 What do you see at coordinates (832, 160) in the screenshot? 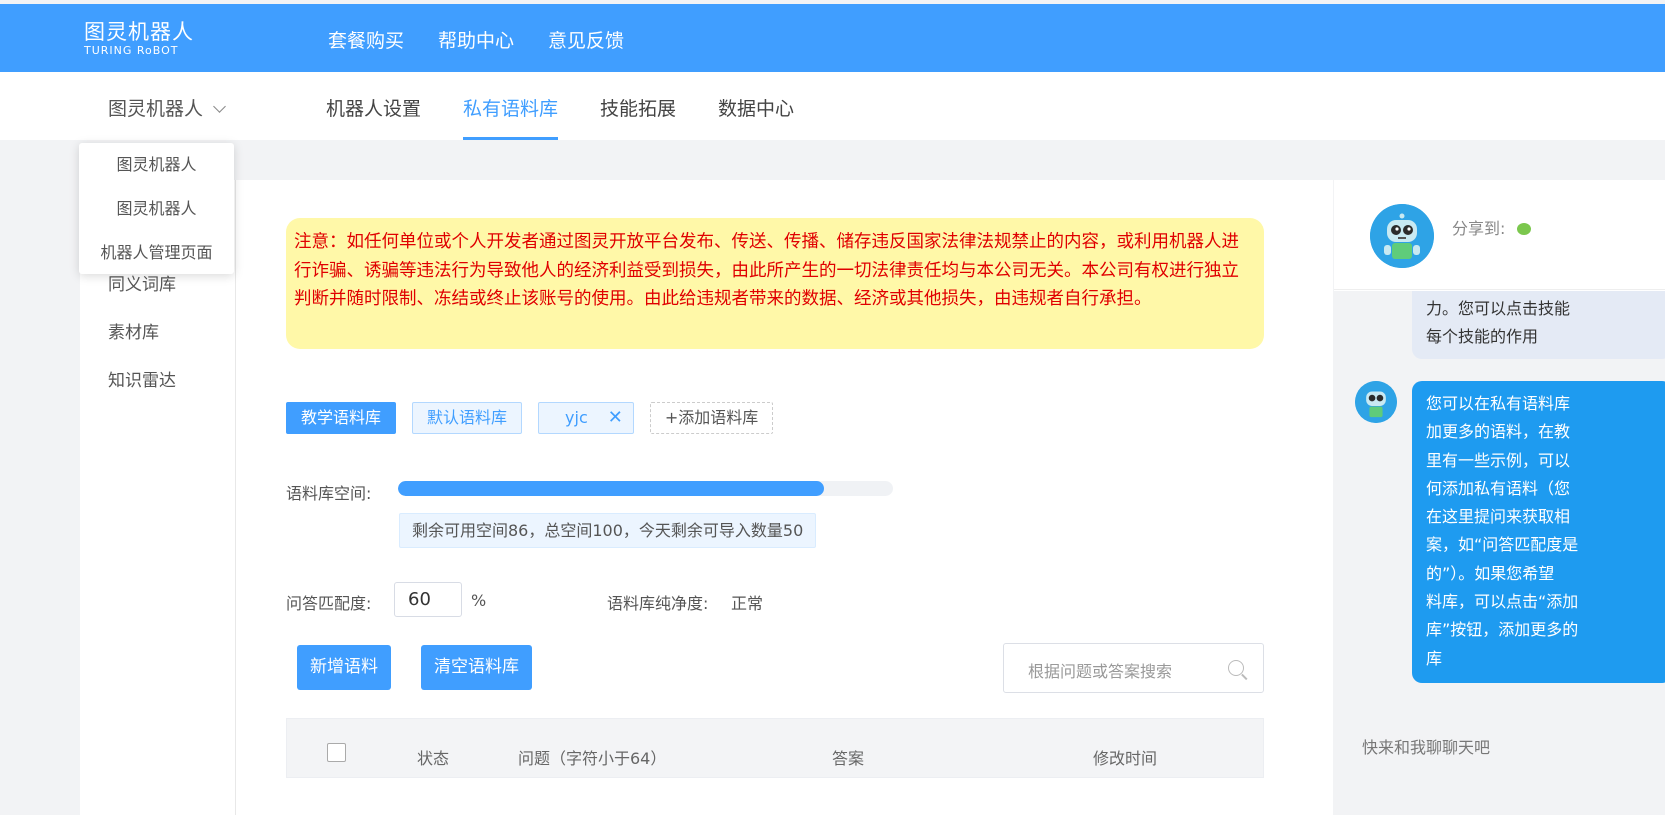
I see `content-gap` at bounding box center [832, 160].